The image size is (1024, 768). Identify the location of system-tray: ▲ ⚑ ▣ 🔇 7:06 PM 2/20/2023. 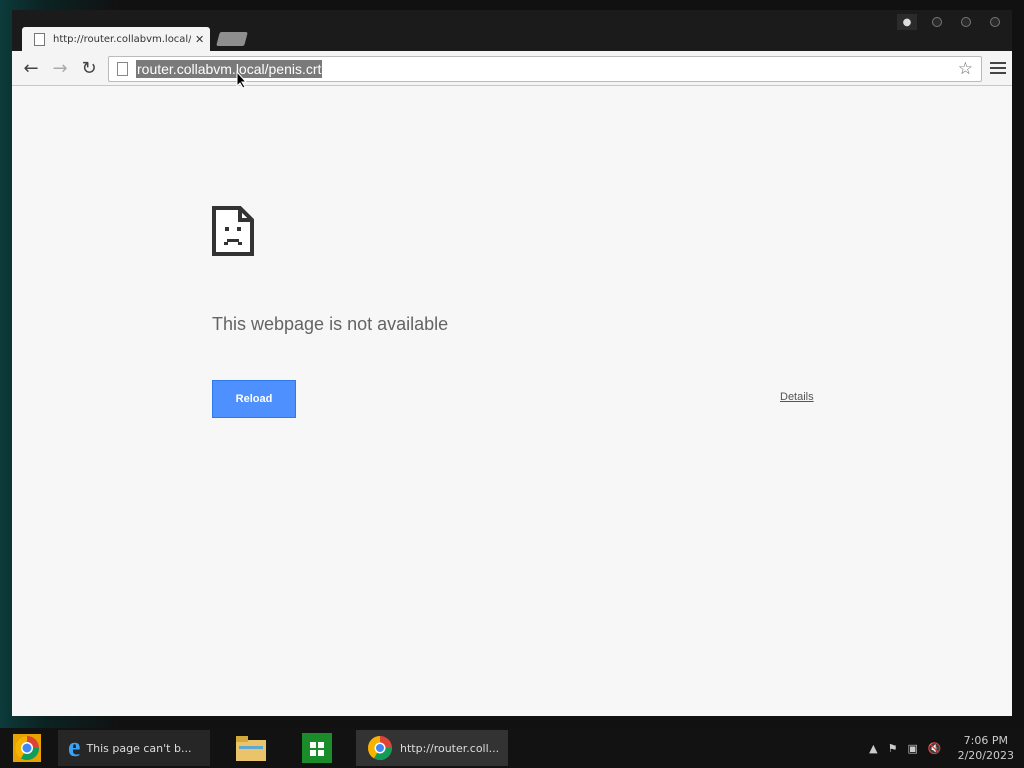
(941, 748).